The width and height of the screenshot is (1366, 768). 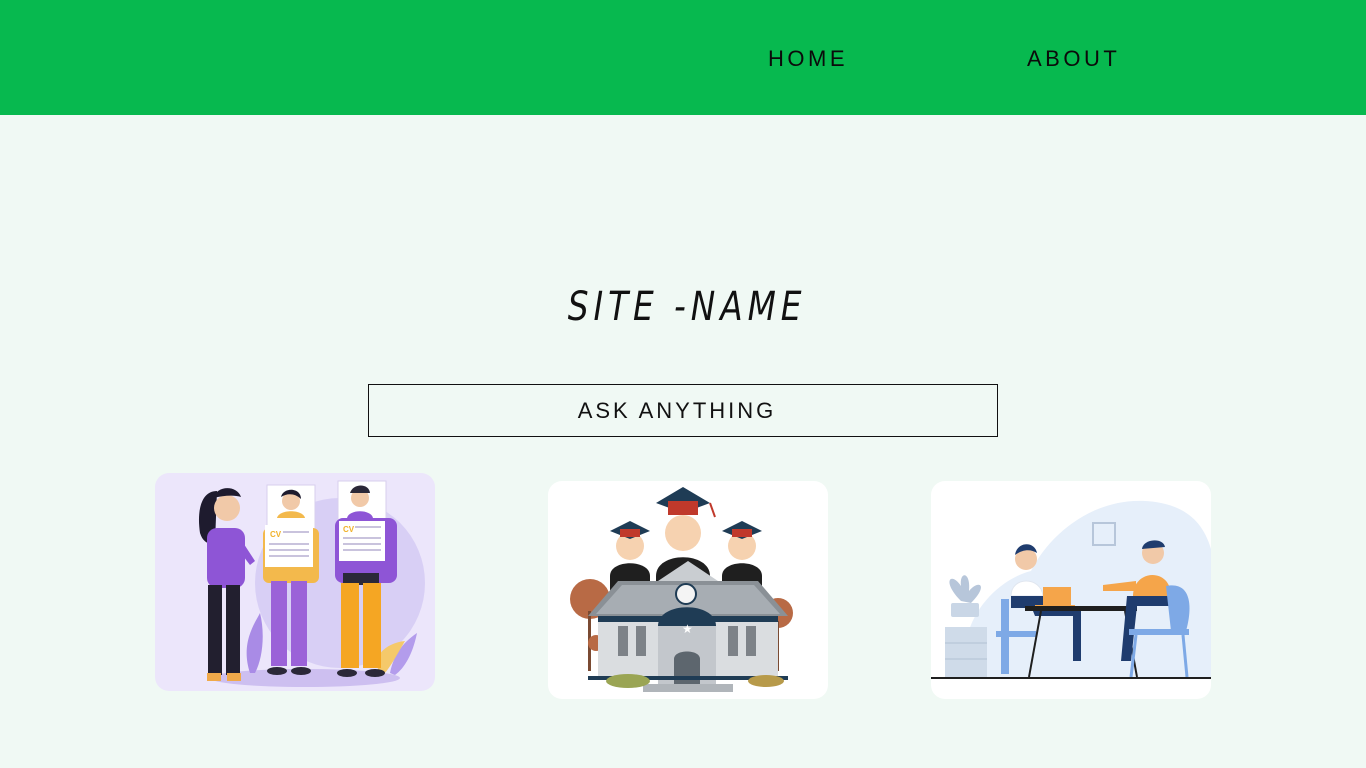 I want to click on top-navbar: HOME ABOUT, so click(x=683, y=57).